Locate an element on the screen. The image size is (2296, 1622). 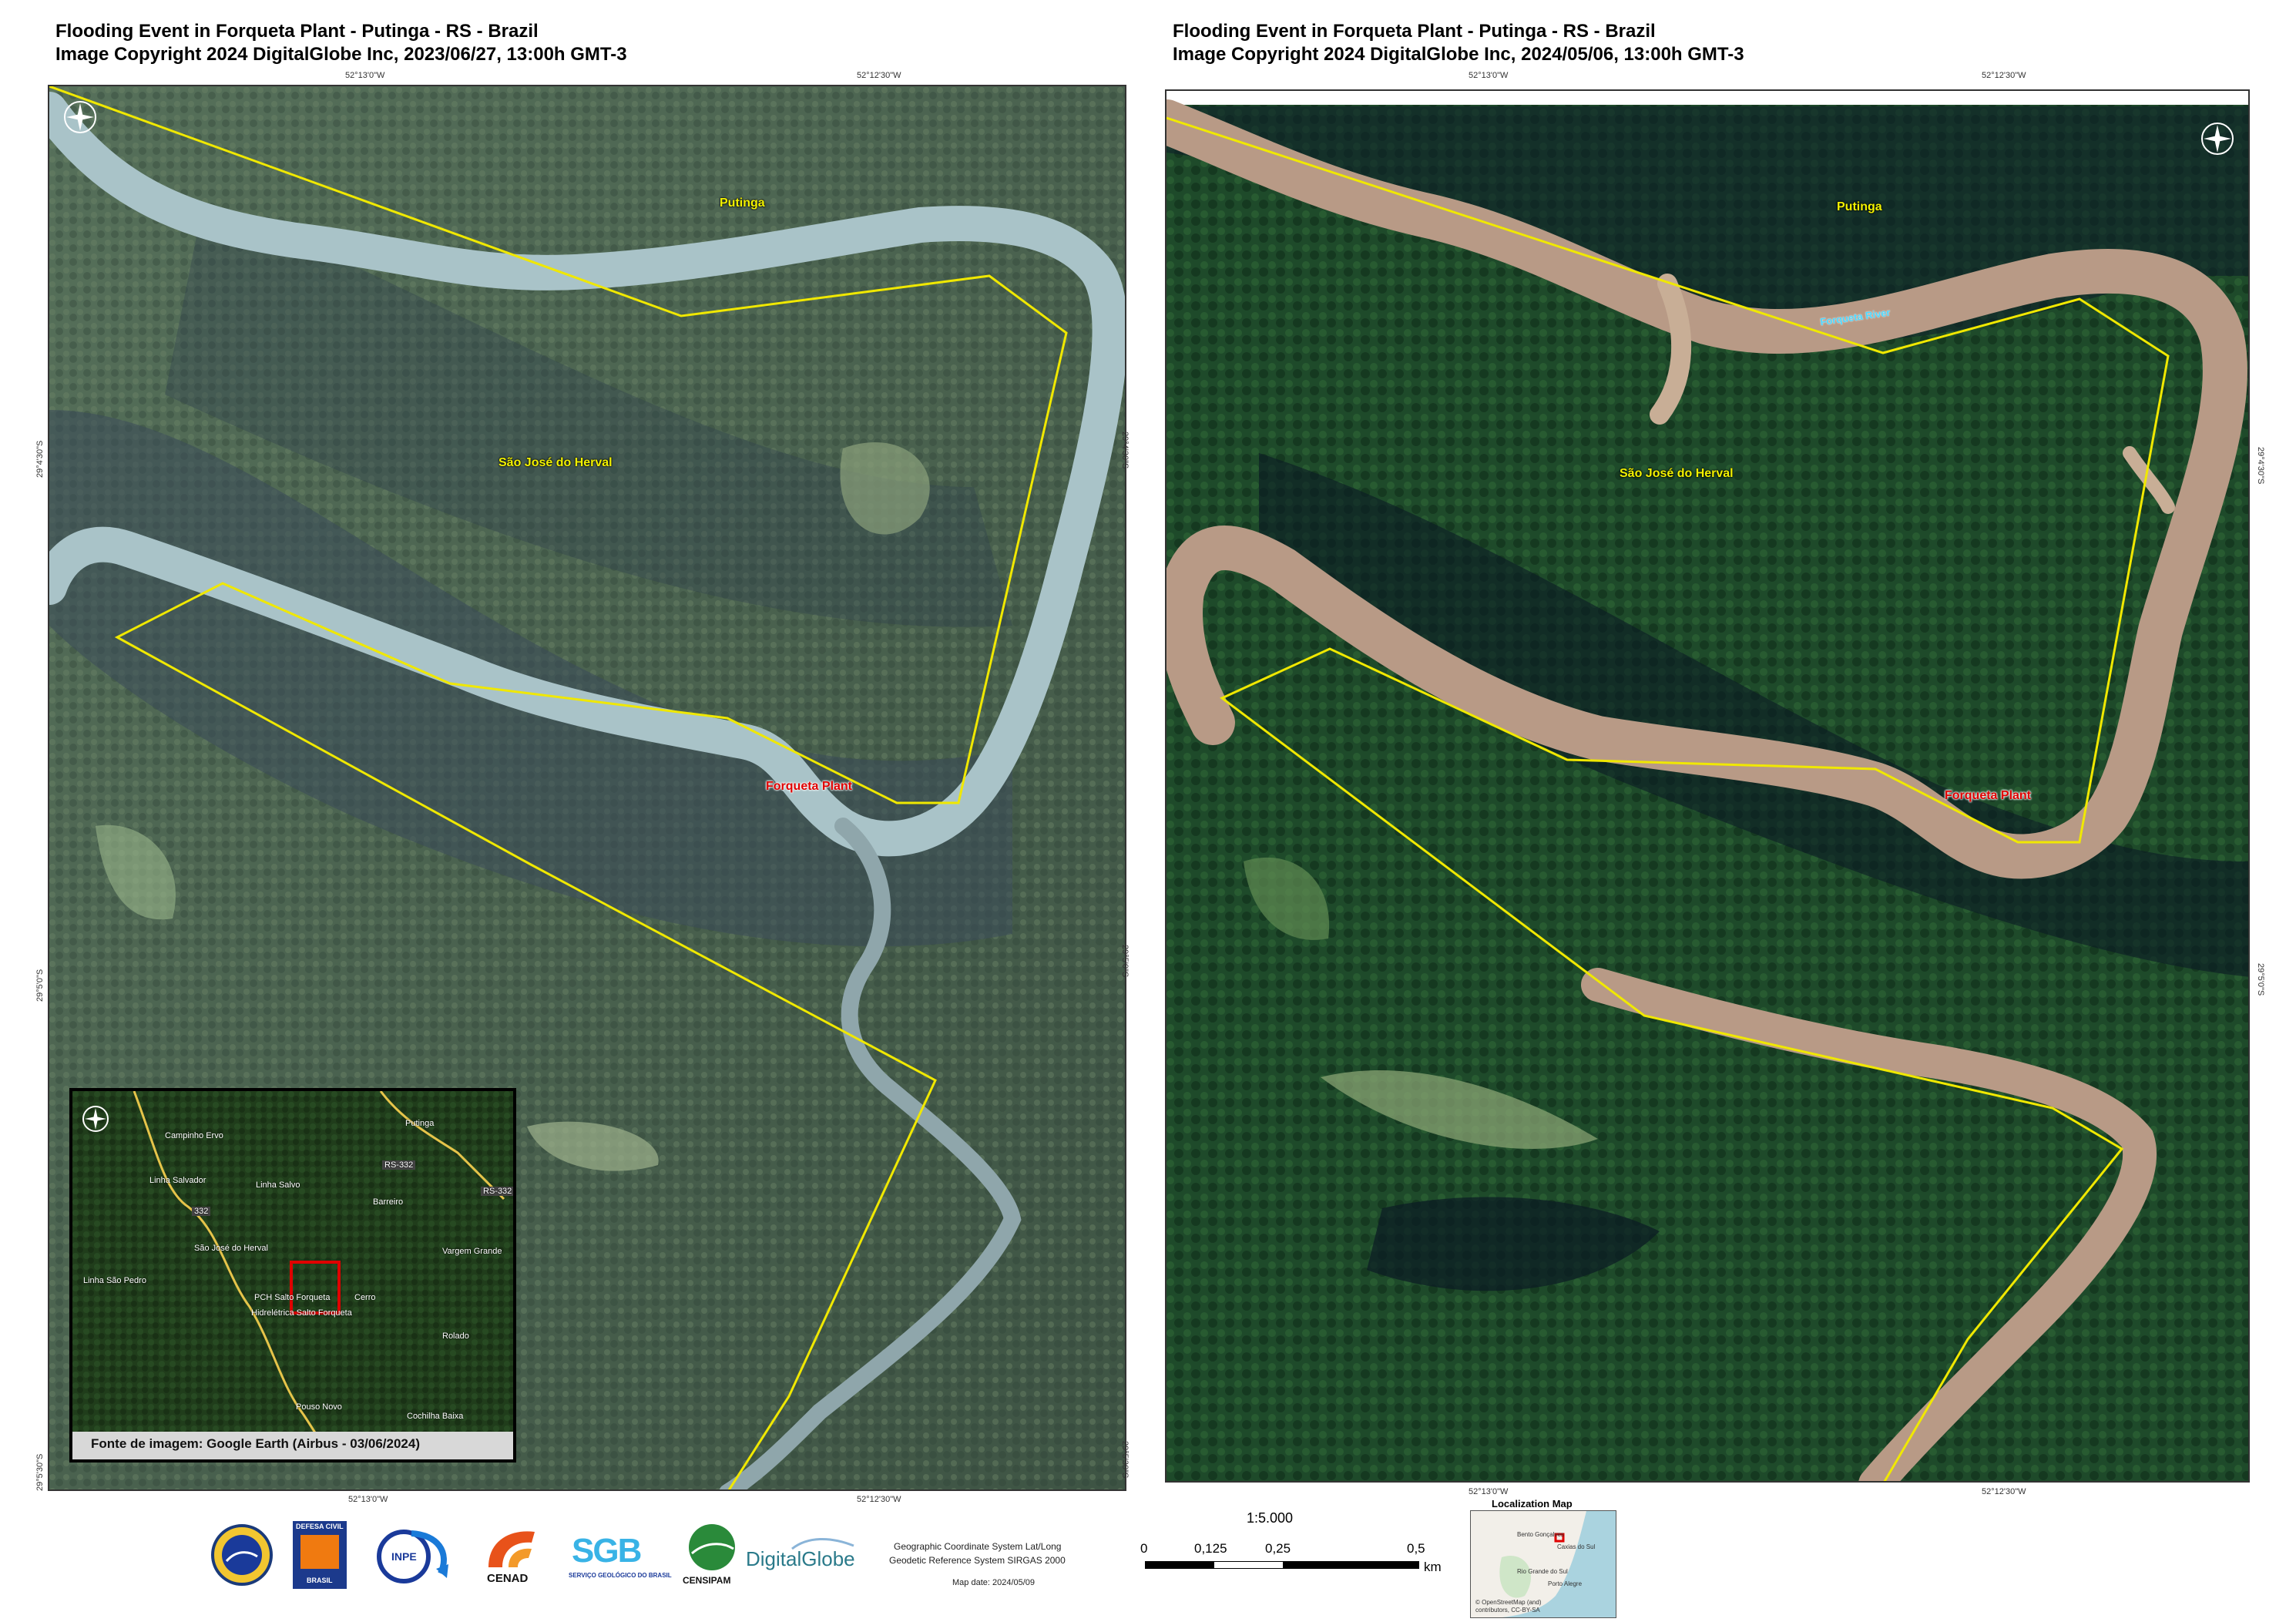
inset-imagery is located at coordinates (293, 1275).